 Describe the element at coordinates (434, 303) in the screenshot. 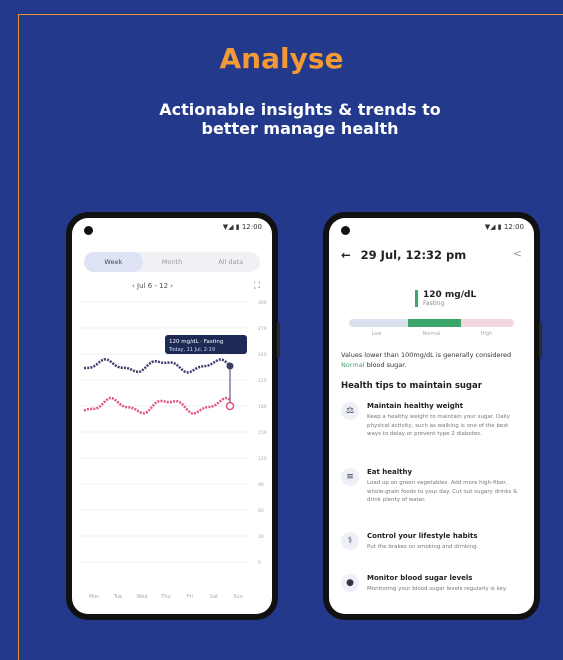

I see `reading-context: Fasting` at that location.